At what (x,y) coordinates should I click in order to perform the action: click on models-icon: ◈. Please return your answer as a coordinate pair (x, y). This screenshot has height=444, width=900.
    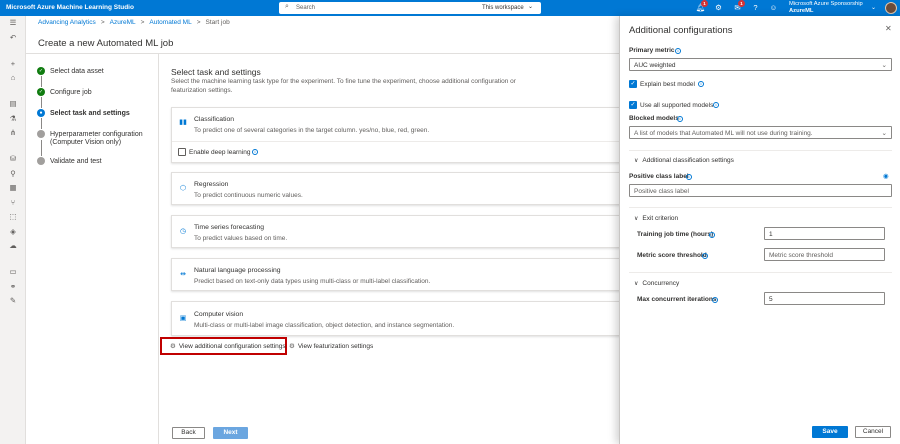
    Looking at the image, I should click on (13, 232).